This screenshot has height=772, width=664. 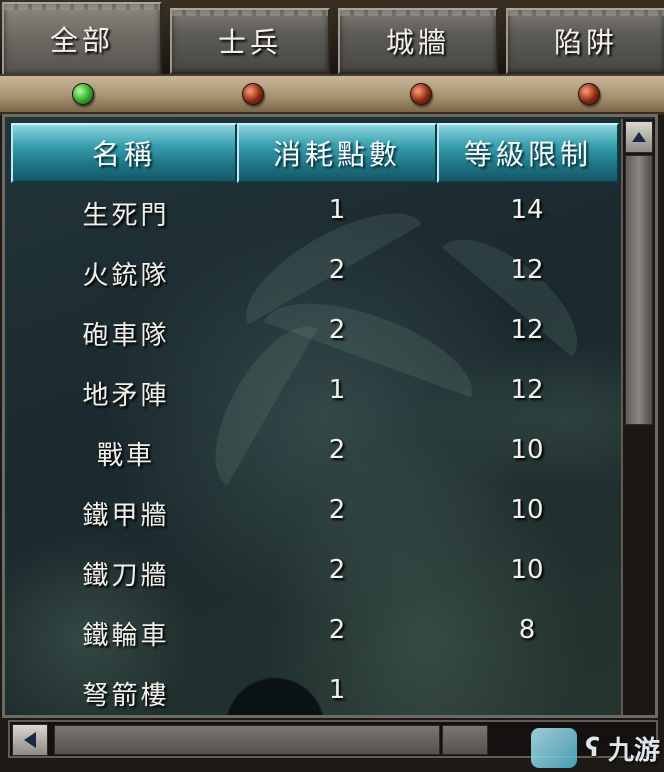 What do you see at coordinates (311, 273) in the screenshot?
I see `table-row: 火銃隊 2 12` at bounding box center [311, 273].